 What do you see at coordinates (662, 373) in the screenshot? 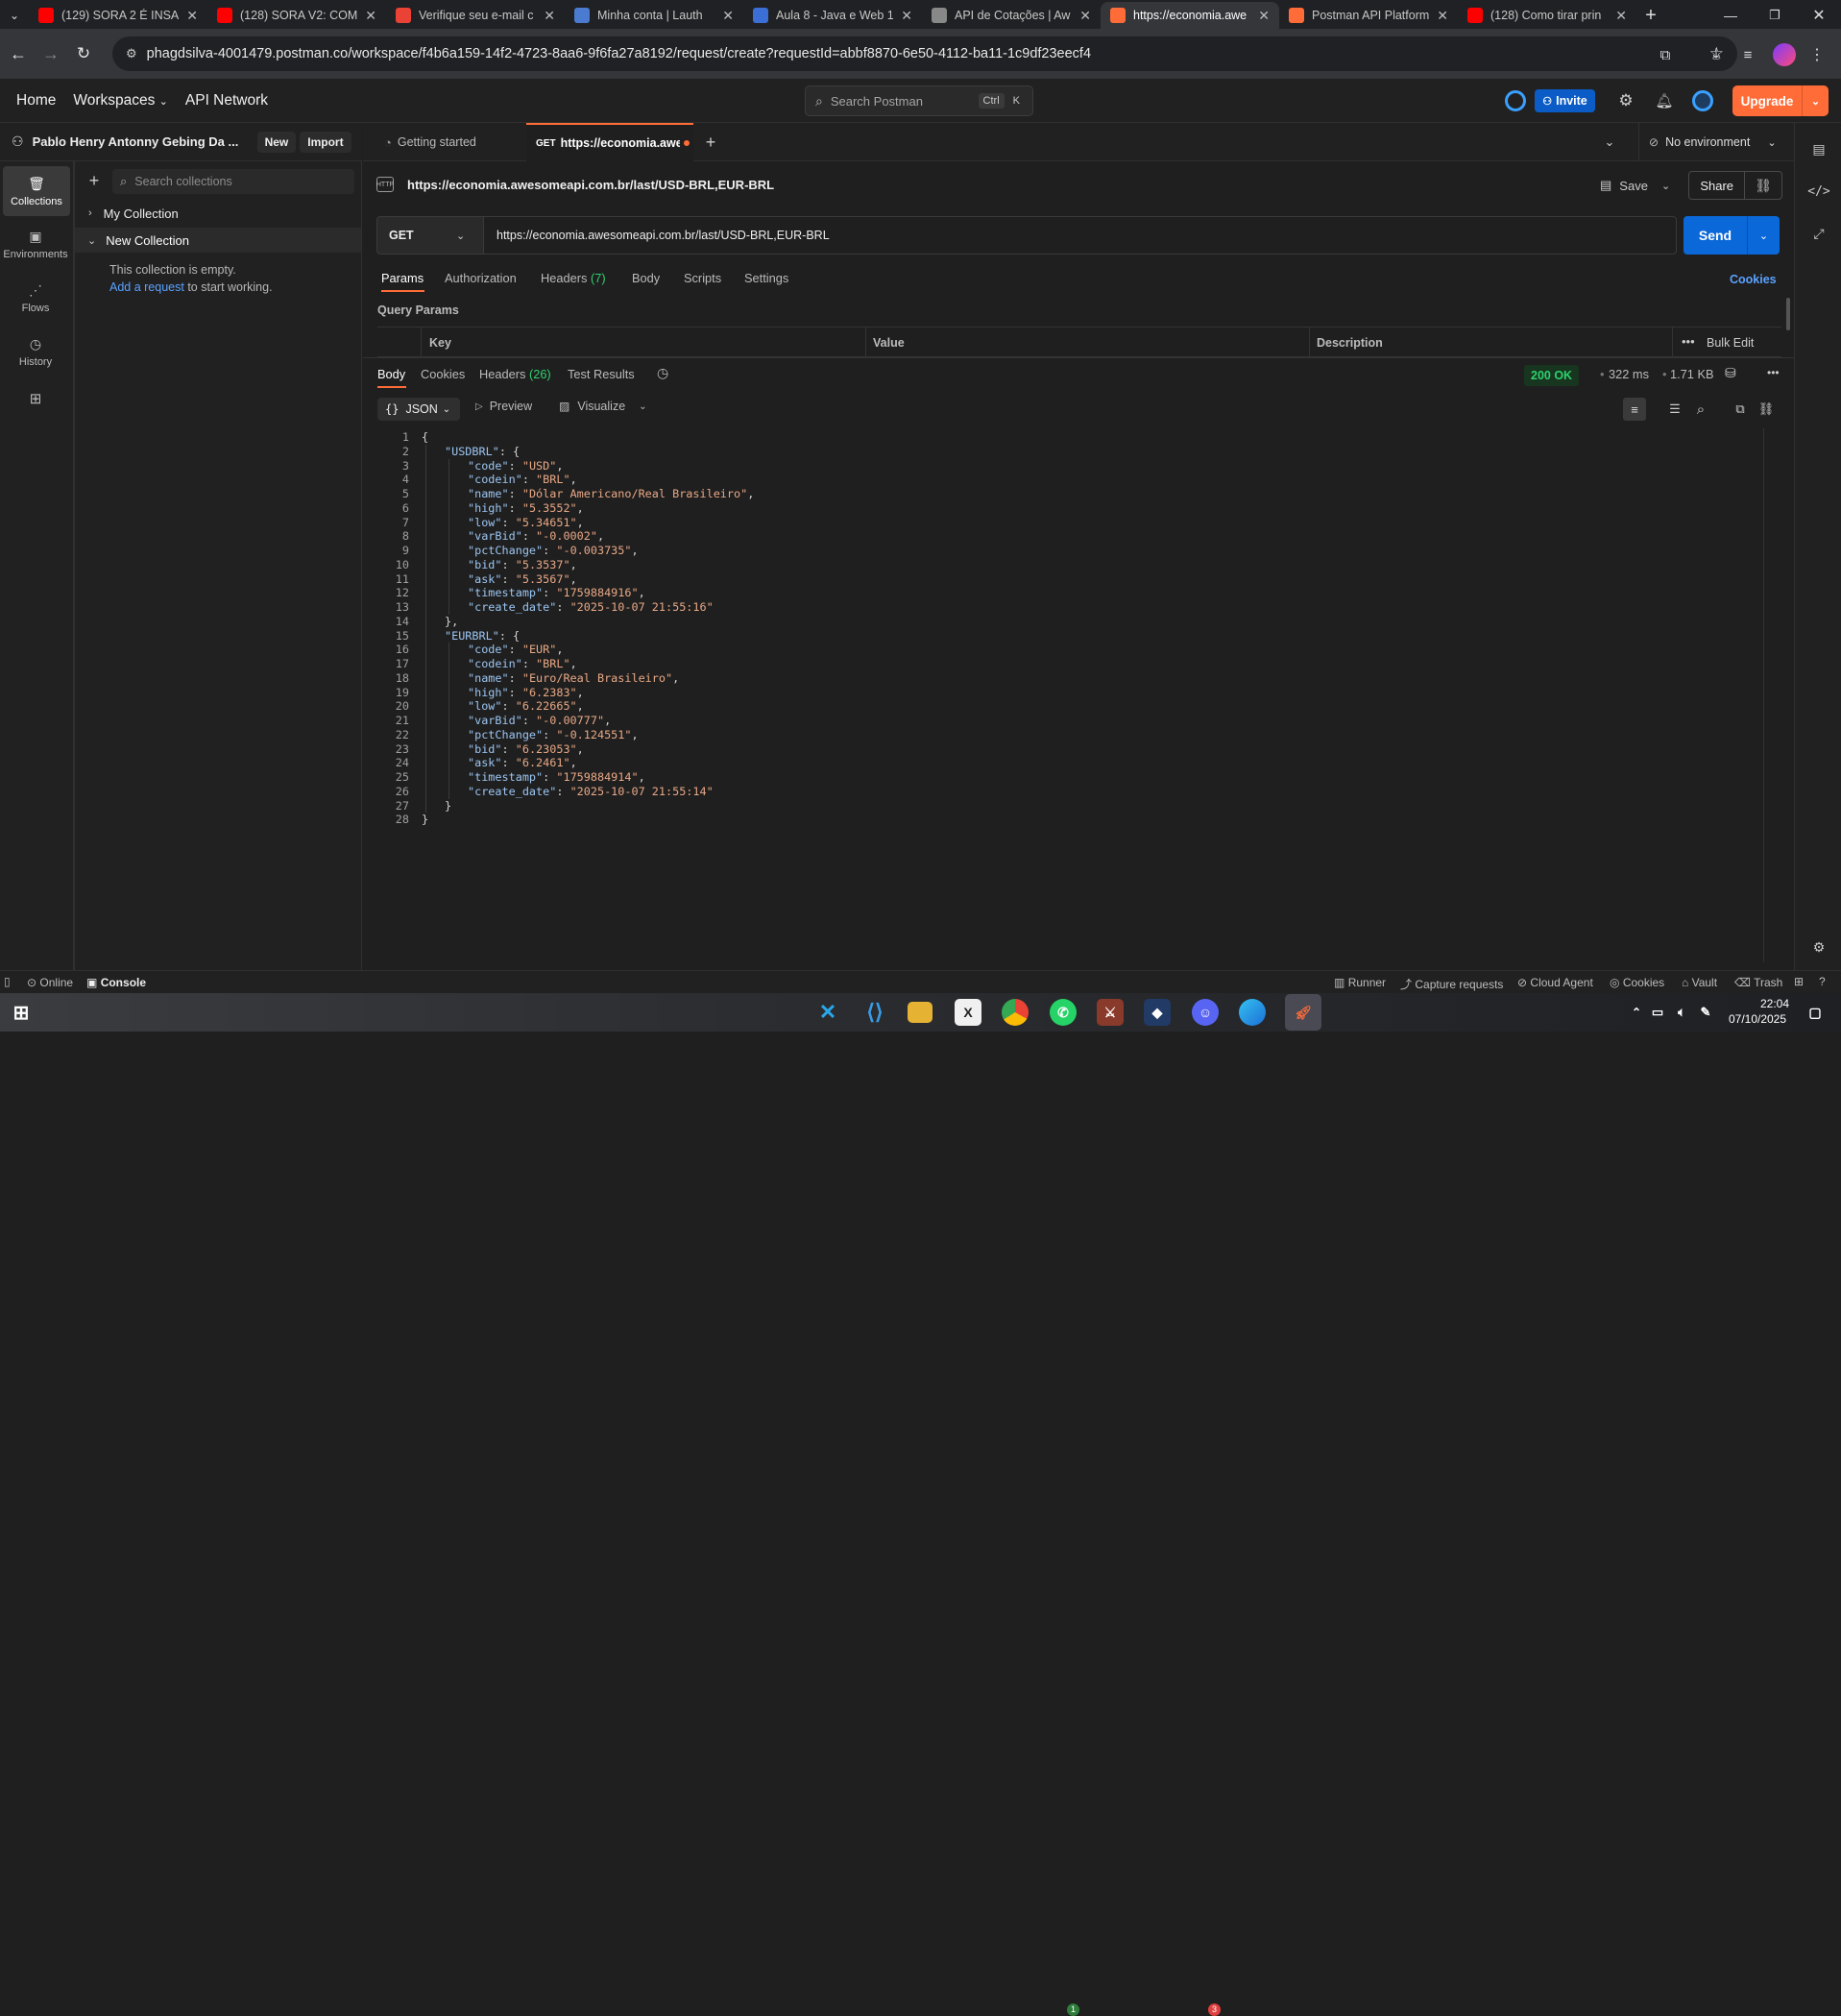
I see `response-history-icon: ◷` at bounding box center [662, 373].